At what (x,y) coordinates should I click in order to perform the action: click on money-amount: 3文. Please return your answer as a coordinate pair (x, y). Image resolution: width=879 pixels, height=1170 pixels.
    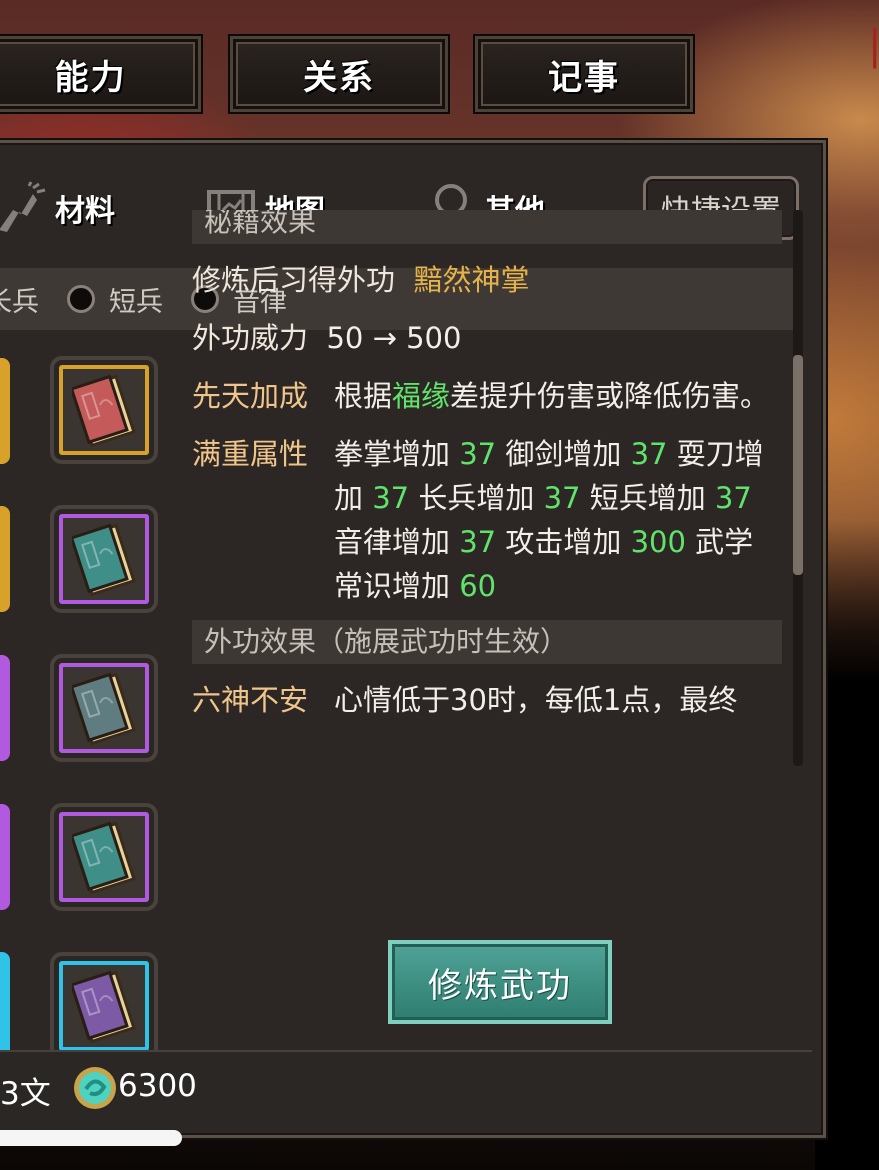
    Looking at the image, I should click on (25, 1094).